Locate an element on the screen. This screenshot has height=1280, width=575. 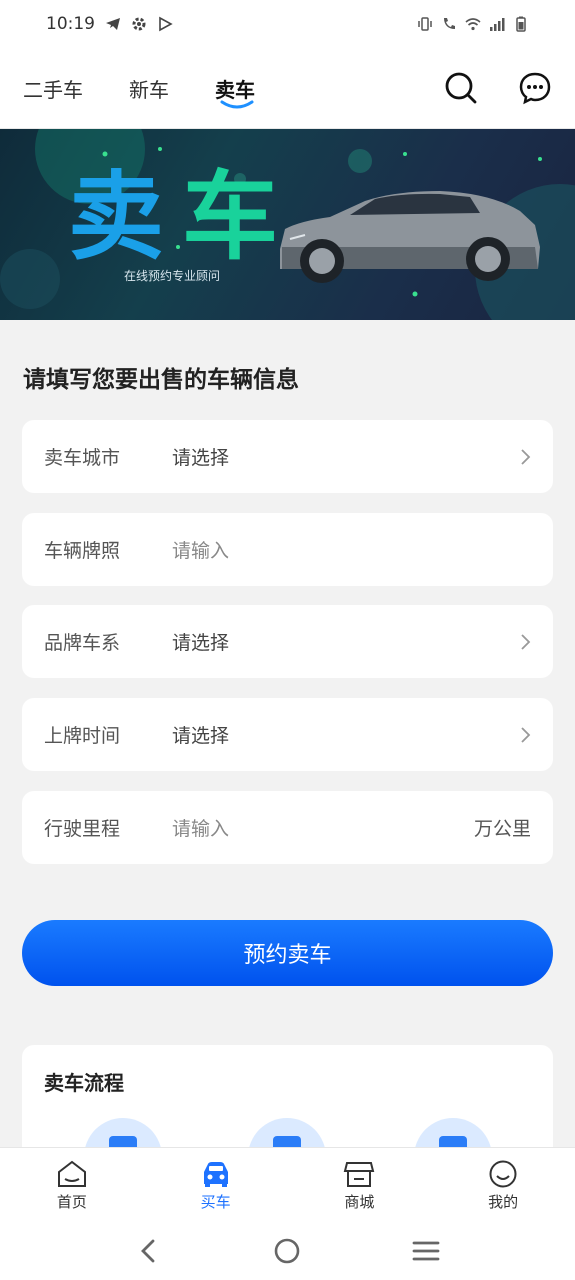
tab-active-indicator is located at coordinates (237, 104).